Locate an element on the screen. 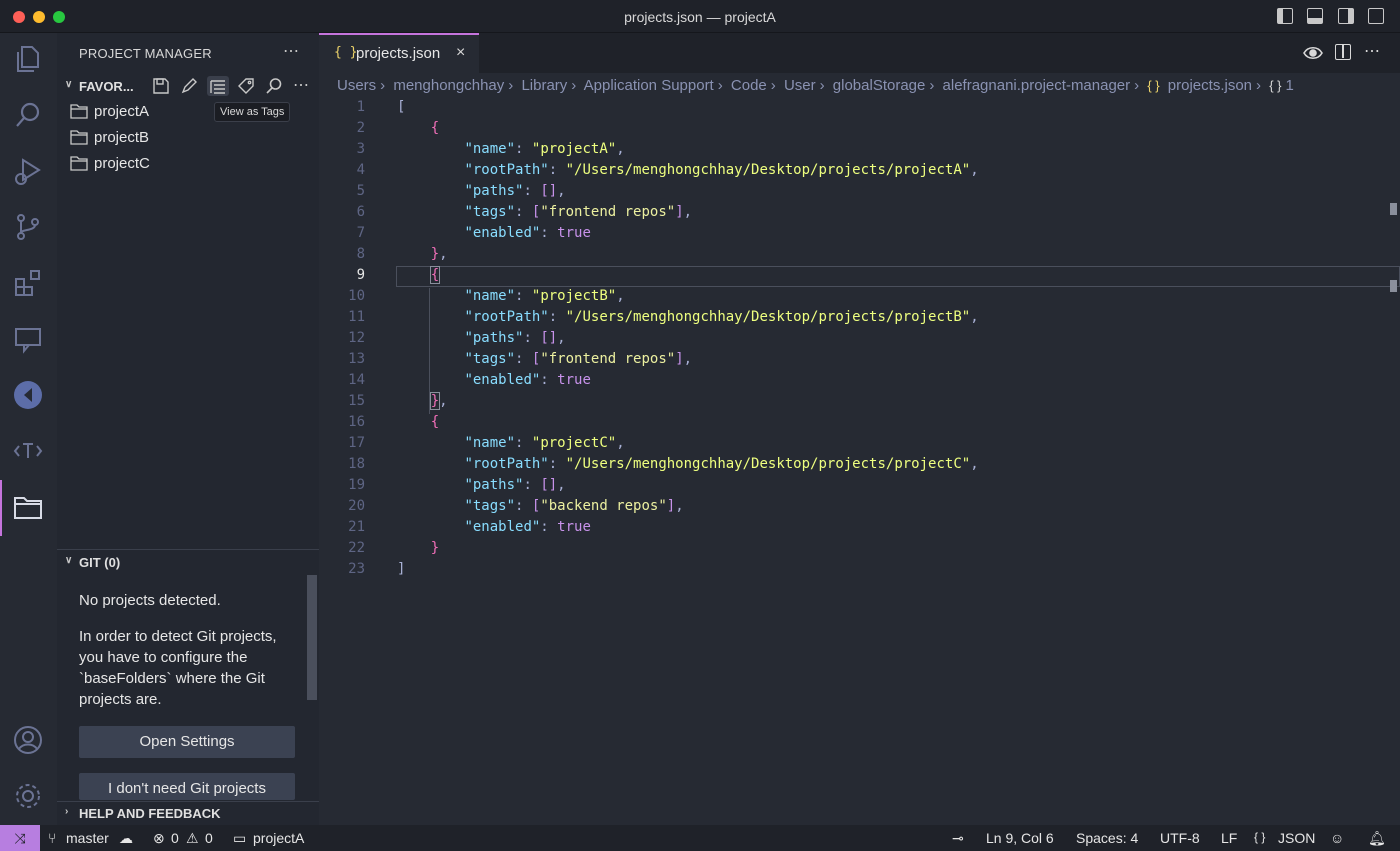 This screenshot has height=851, width=1400. sidebar-title: PROJECT MANAGER is located at coordinates (145, 53).